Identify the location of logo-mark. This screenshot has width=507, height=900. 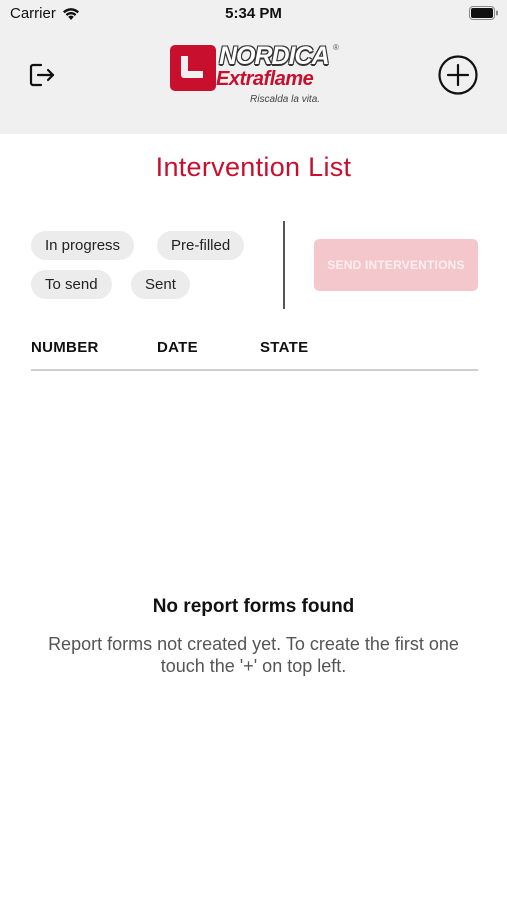
(193, 68).